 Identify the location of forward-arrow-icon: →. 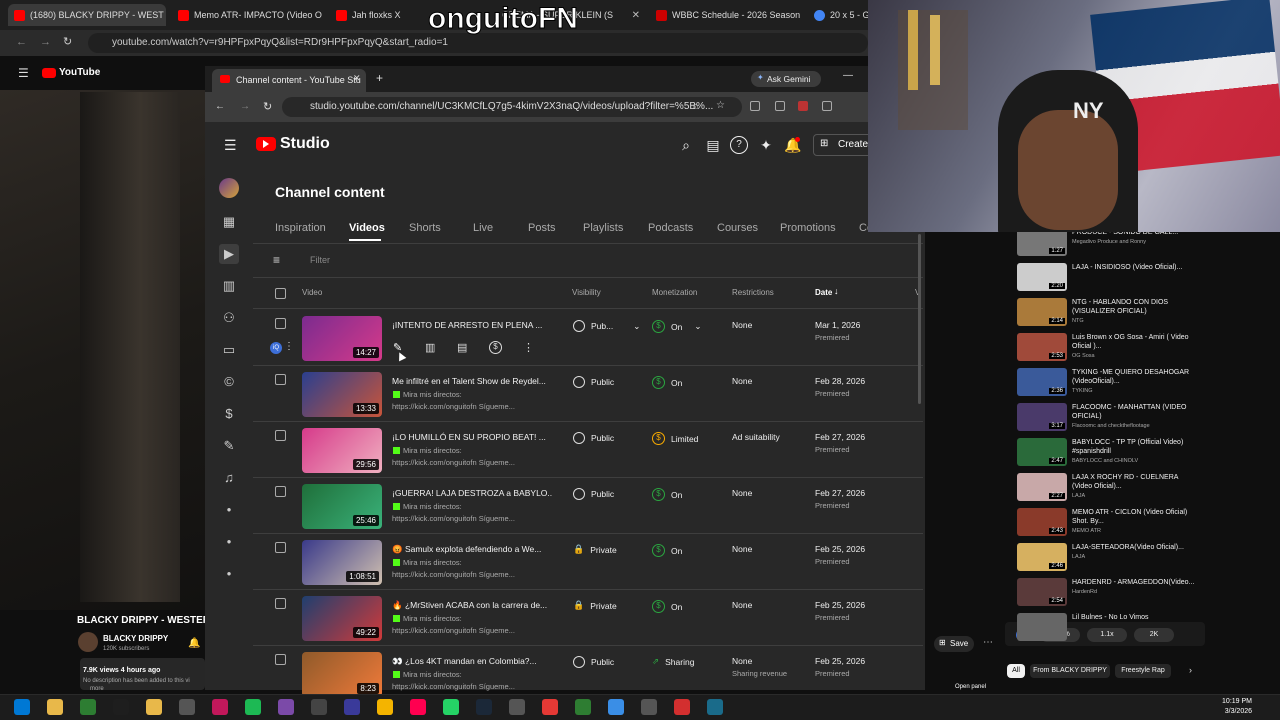
(245, 106).